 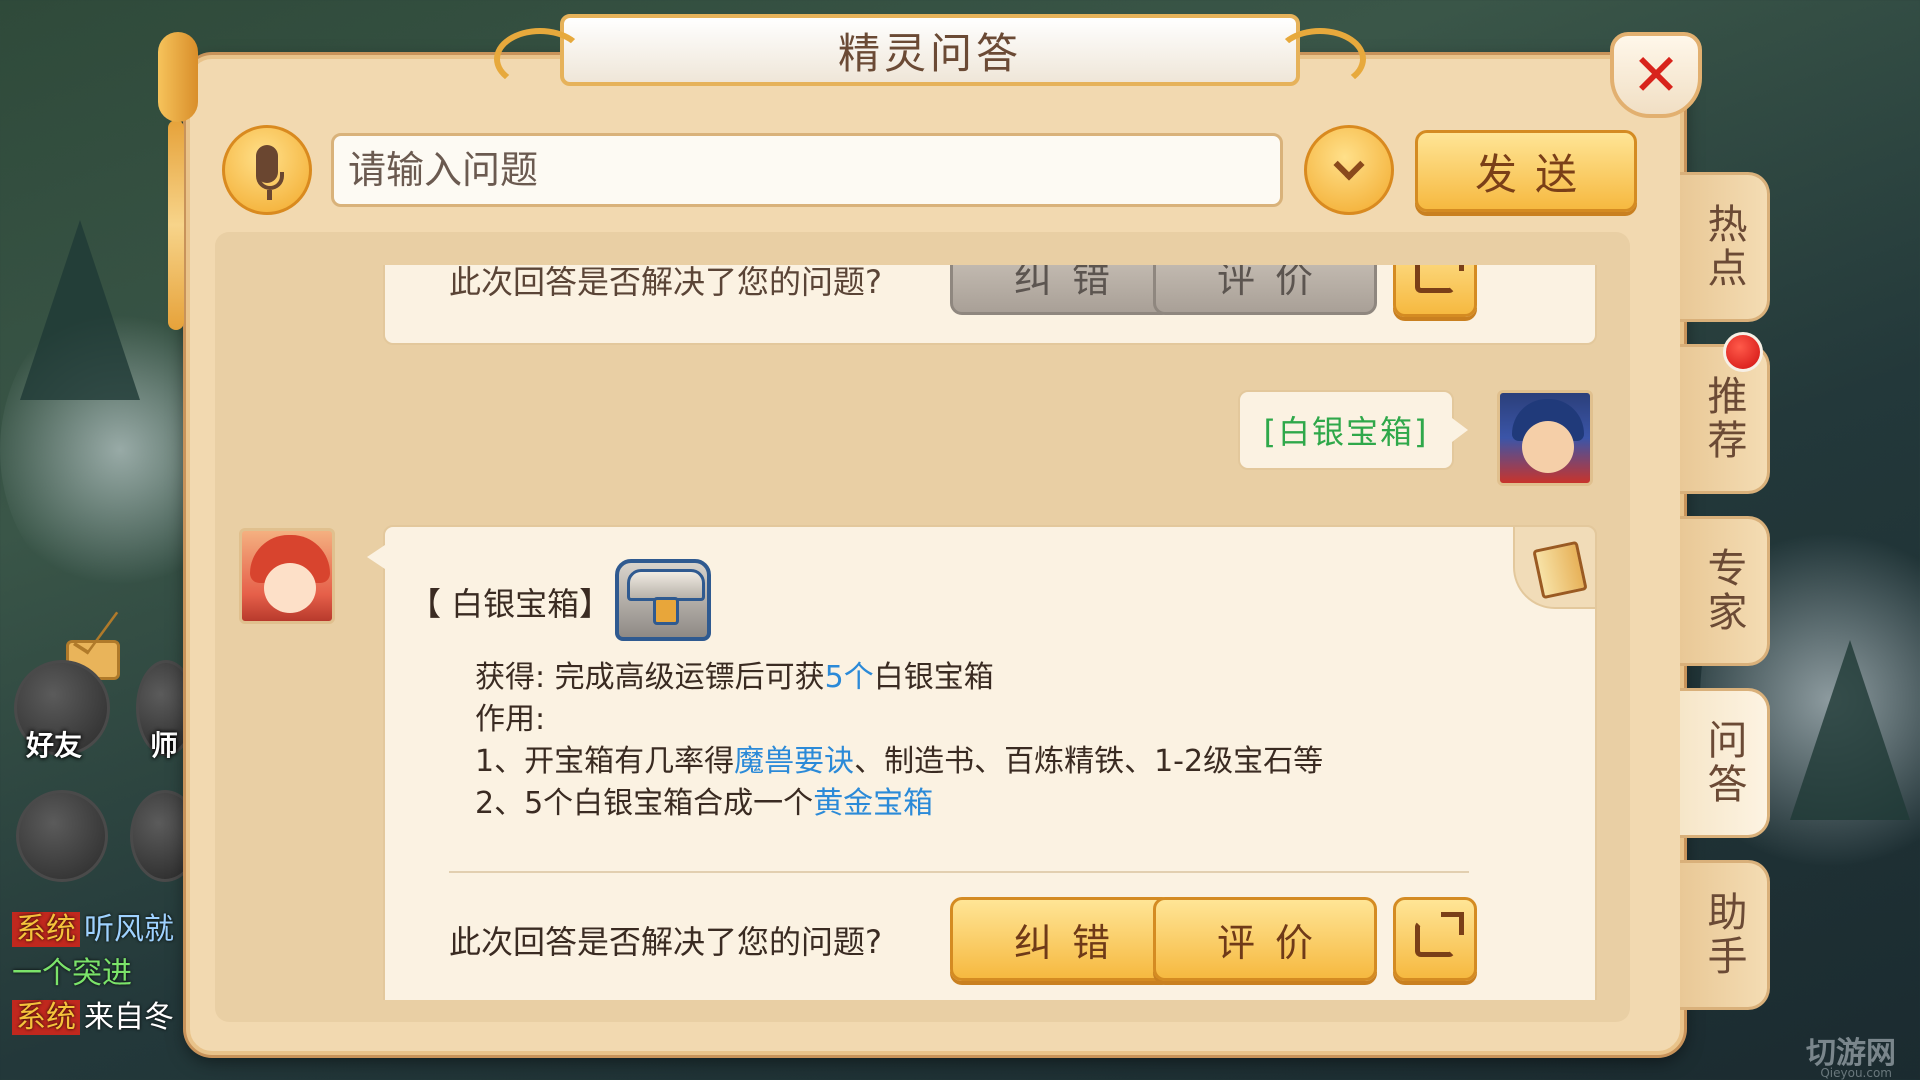 I want to click on master-label: 师, so click(x=164, y=745).